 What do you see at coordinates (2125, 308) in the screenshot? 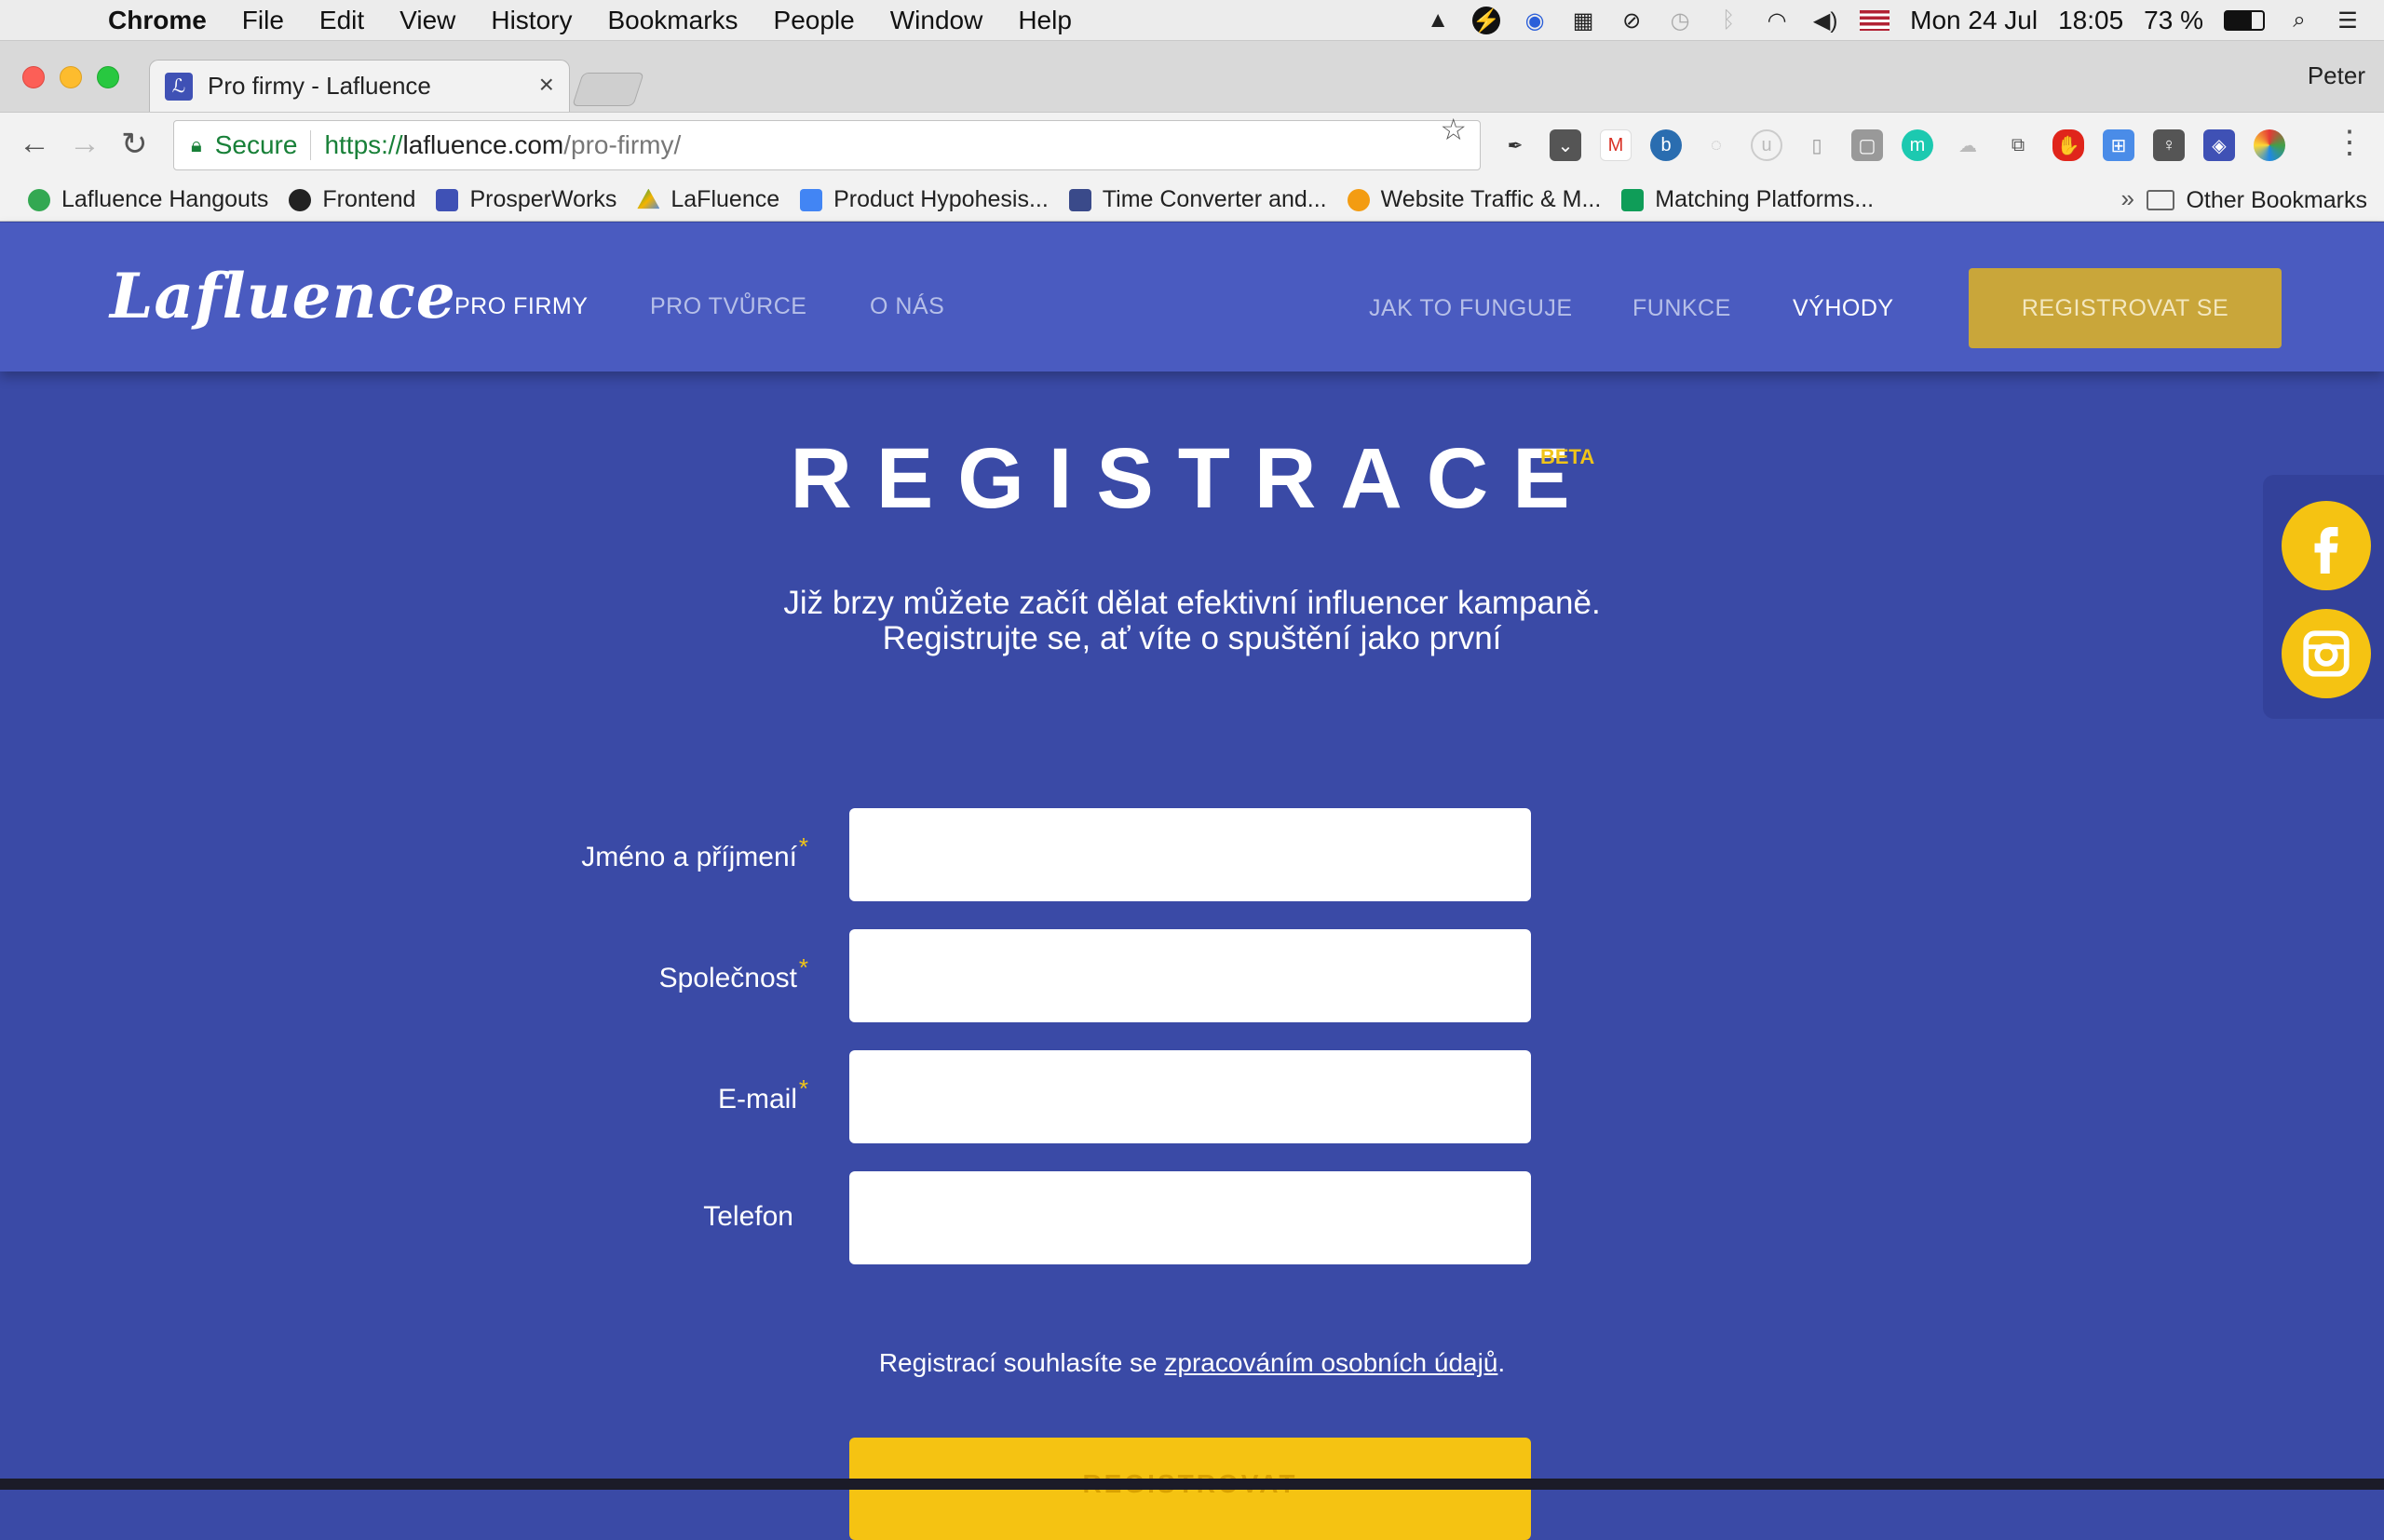
I see `register-cta-button: REGISTROVAT SE` at bounding box center [2125, 308].